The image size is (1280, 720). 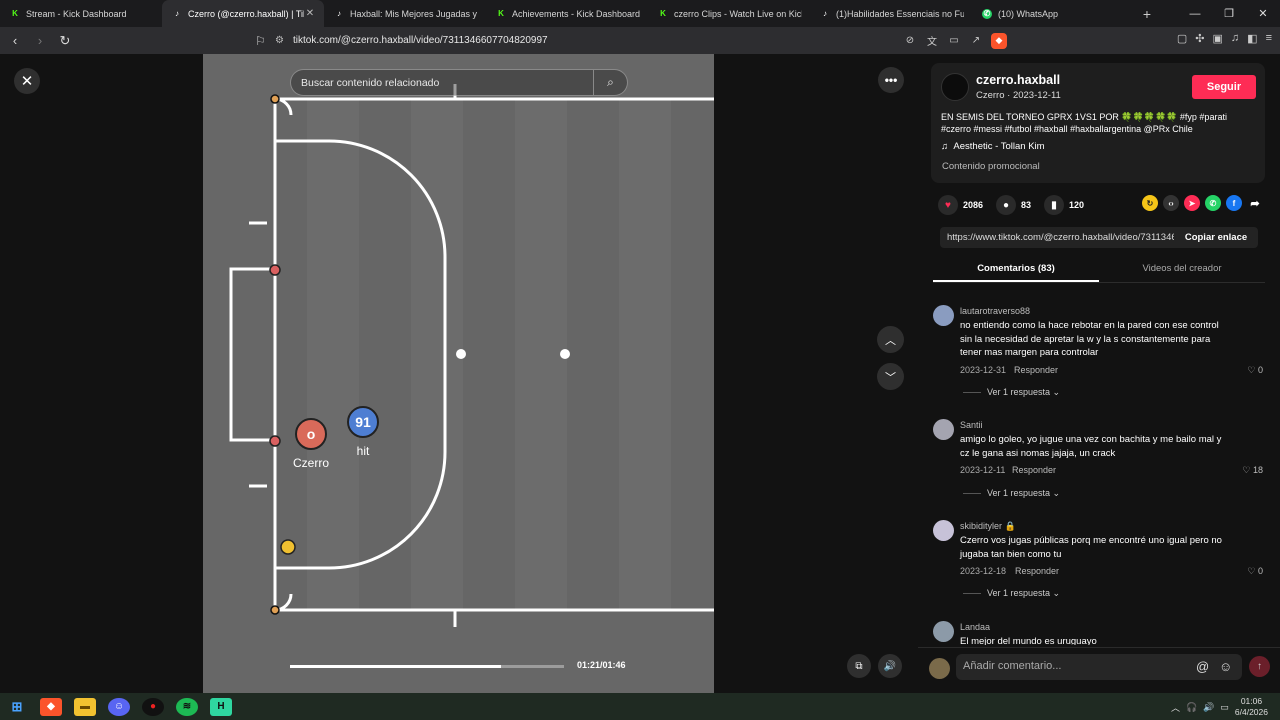 What do you see at coordinates (65, 41) in the screenshot?
I see `reload-icon: ↻` at bounding box center [65, 41].